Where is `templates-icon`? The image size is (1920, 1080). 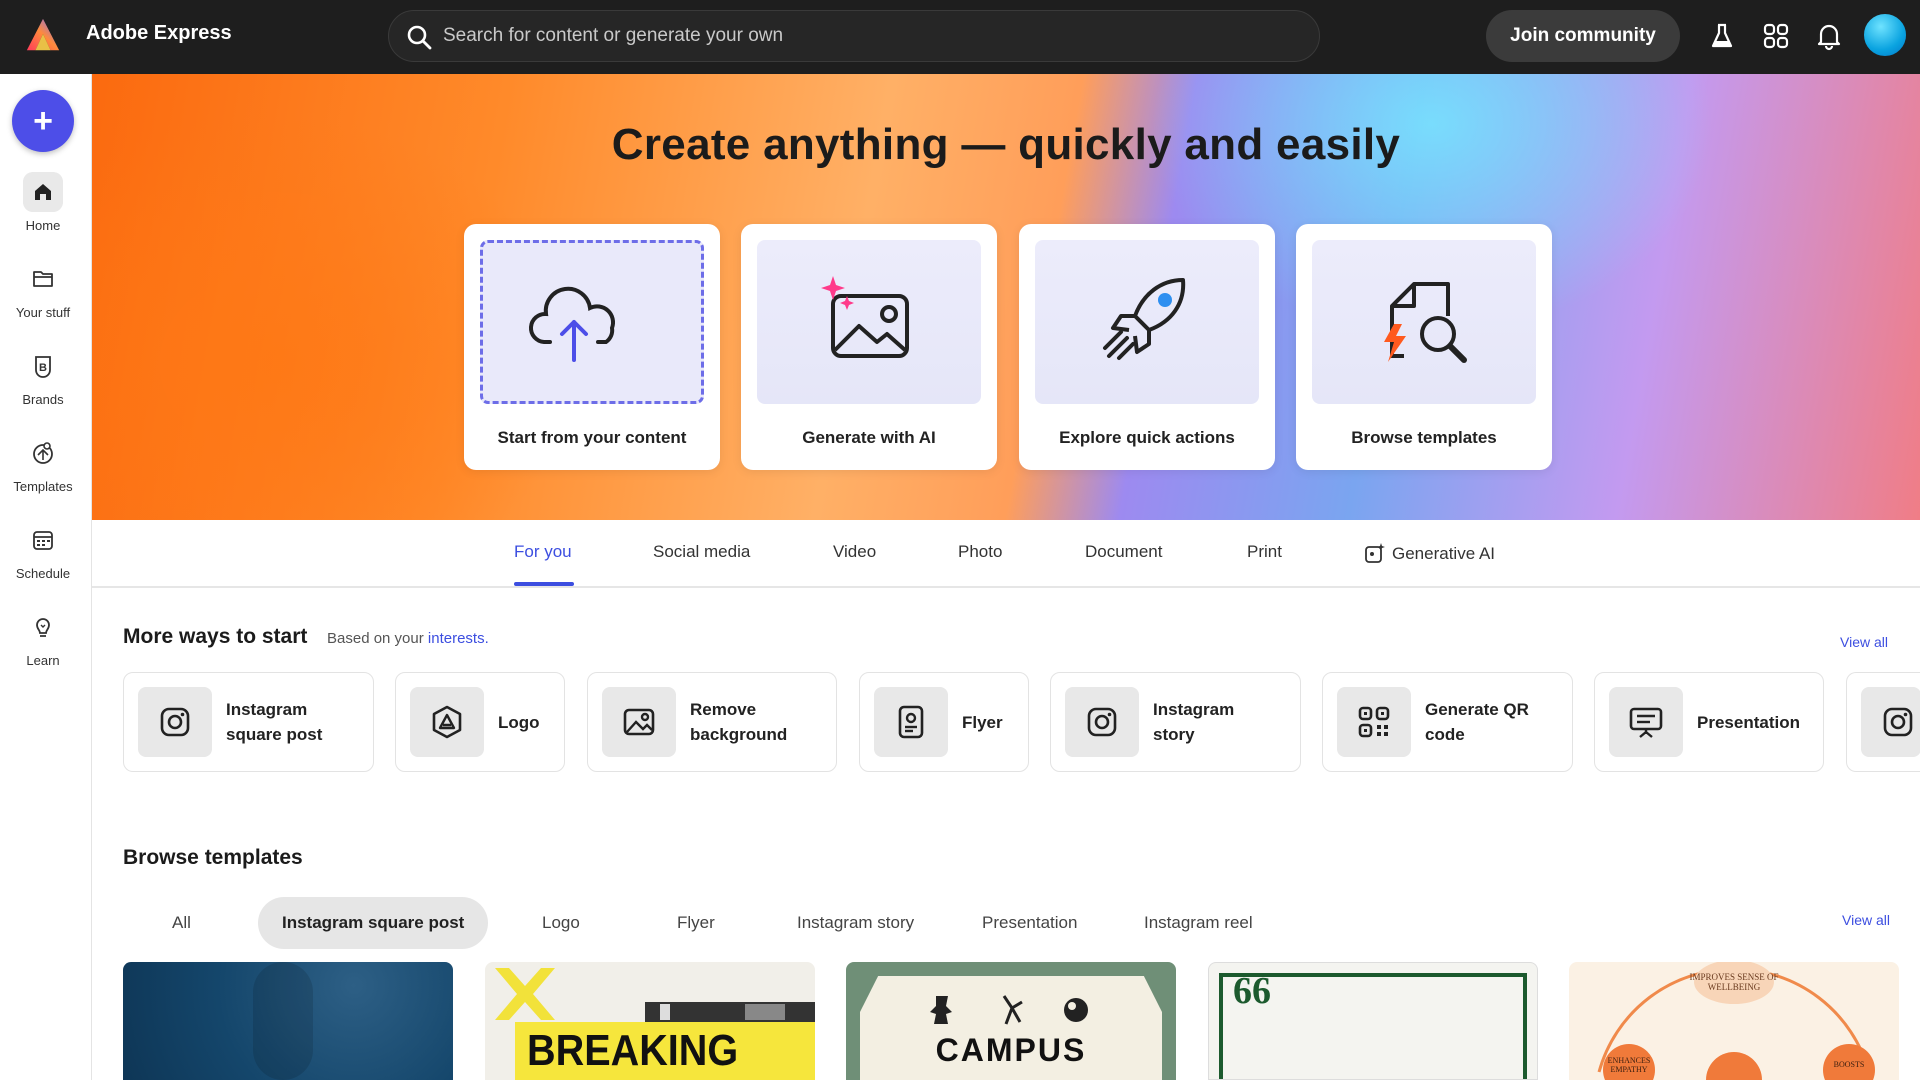
templates-icon is located at coordinates (43, 453).